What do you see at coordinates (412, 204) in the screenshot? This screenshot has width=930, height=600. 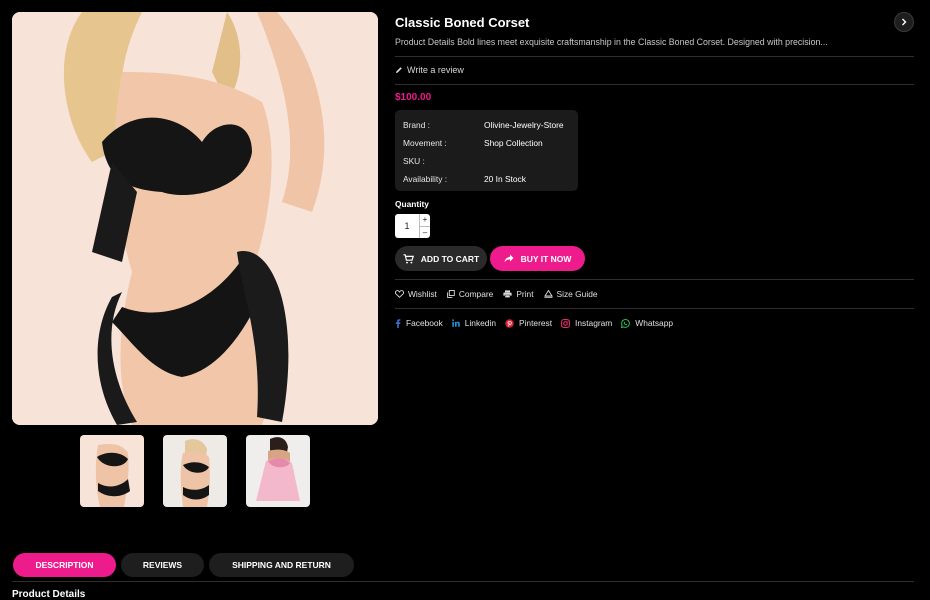 I see `quantity-label: Quantity` at bounding box center [412, 204].